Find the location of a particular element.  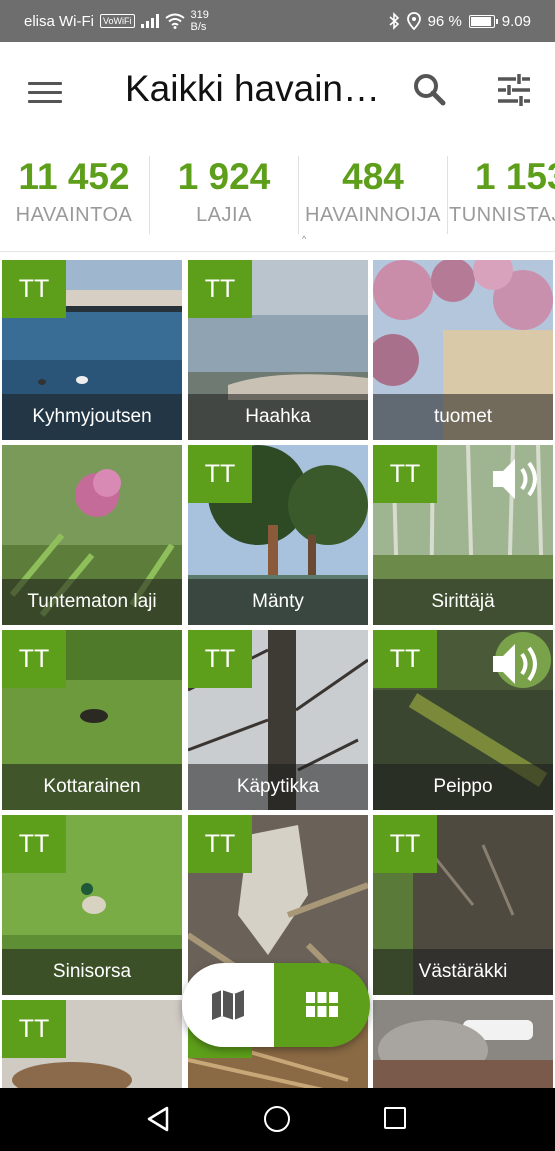

stat-label: LAJIA is located at coordinates (224, 215).